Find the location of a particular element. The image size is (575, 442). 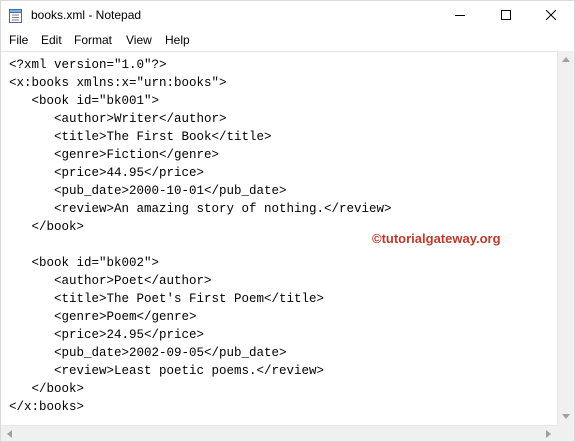

maximize-button is located at coordinates (506, 15).